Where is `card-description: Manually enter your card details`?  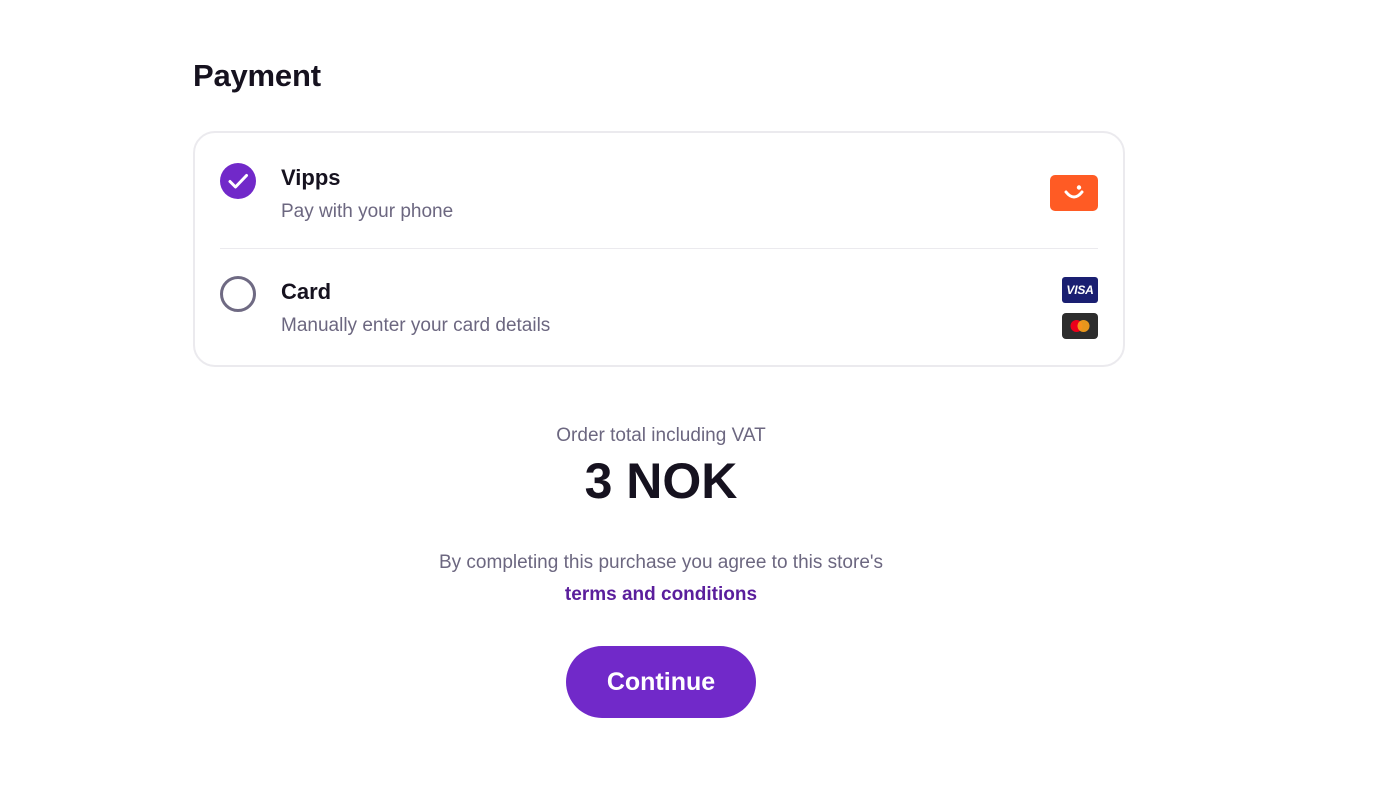 card-description: Manually enter your card details is located at coordinates (416, 325).